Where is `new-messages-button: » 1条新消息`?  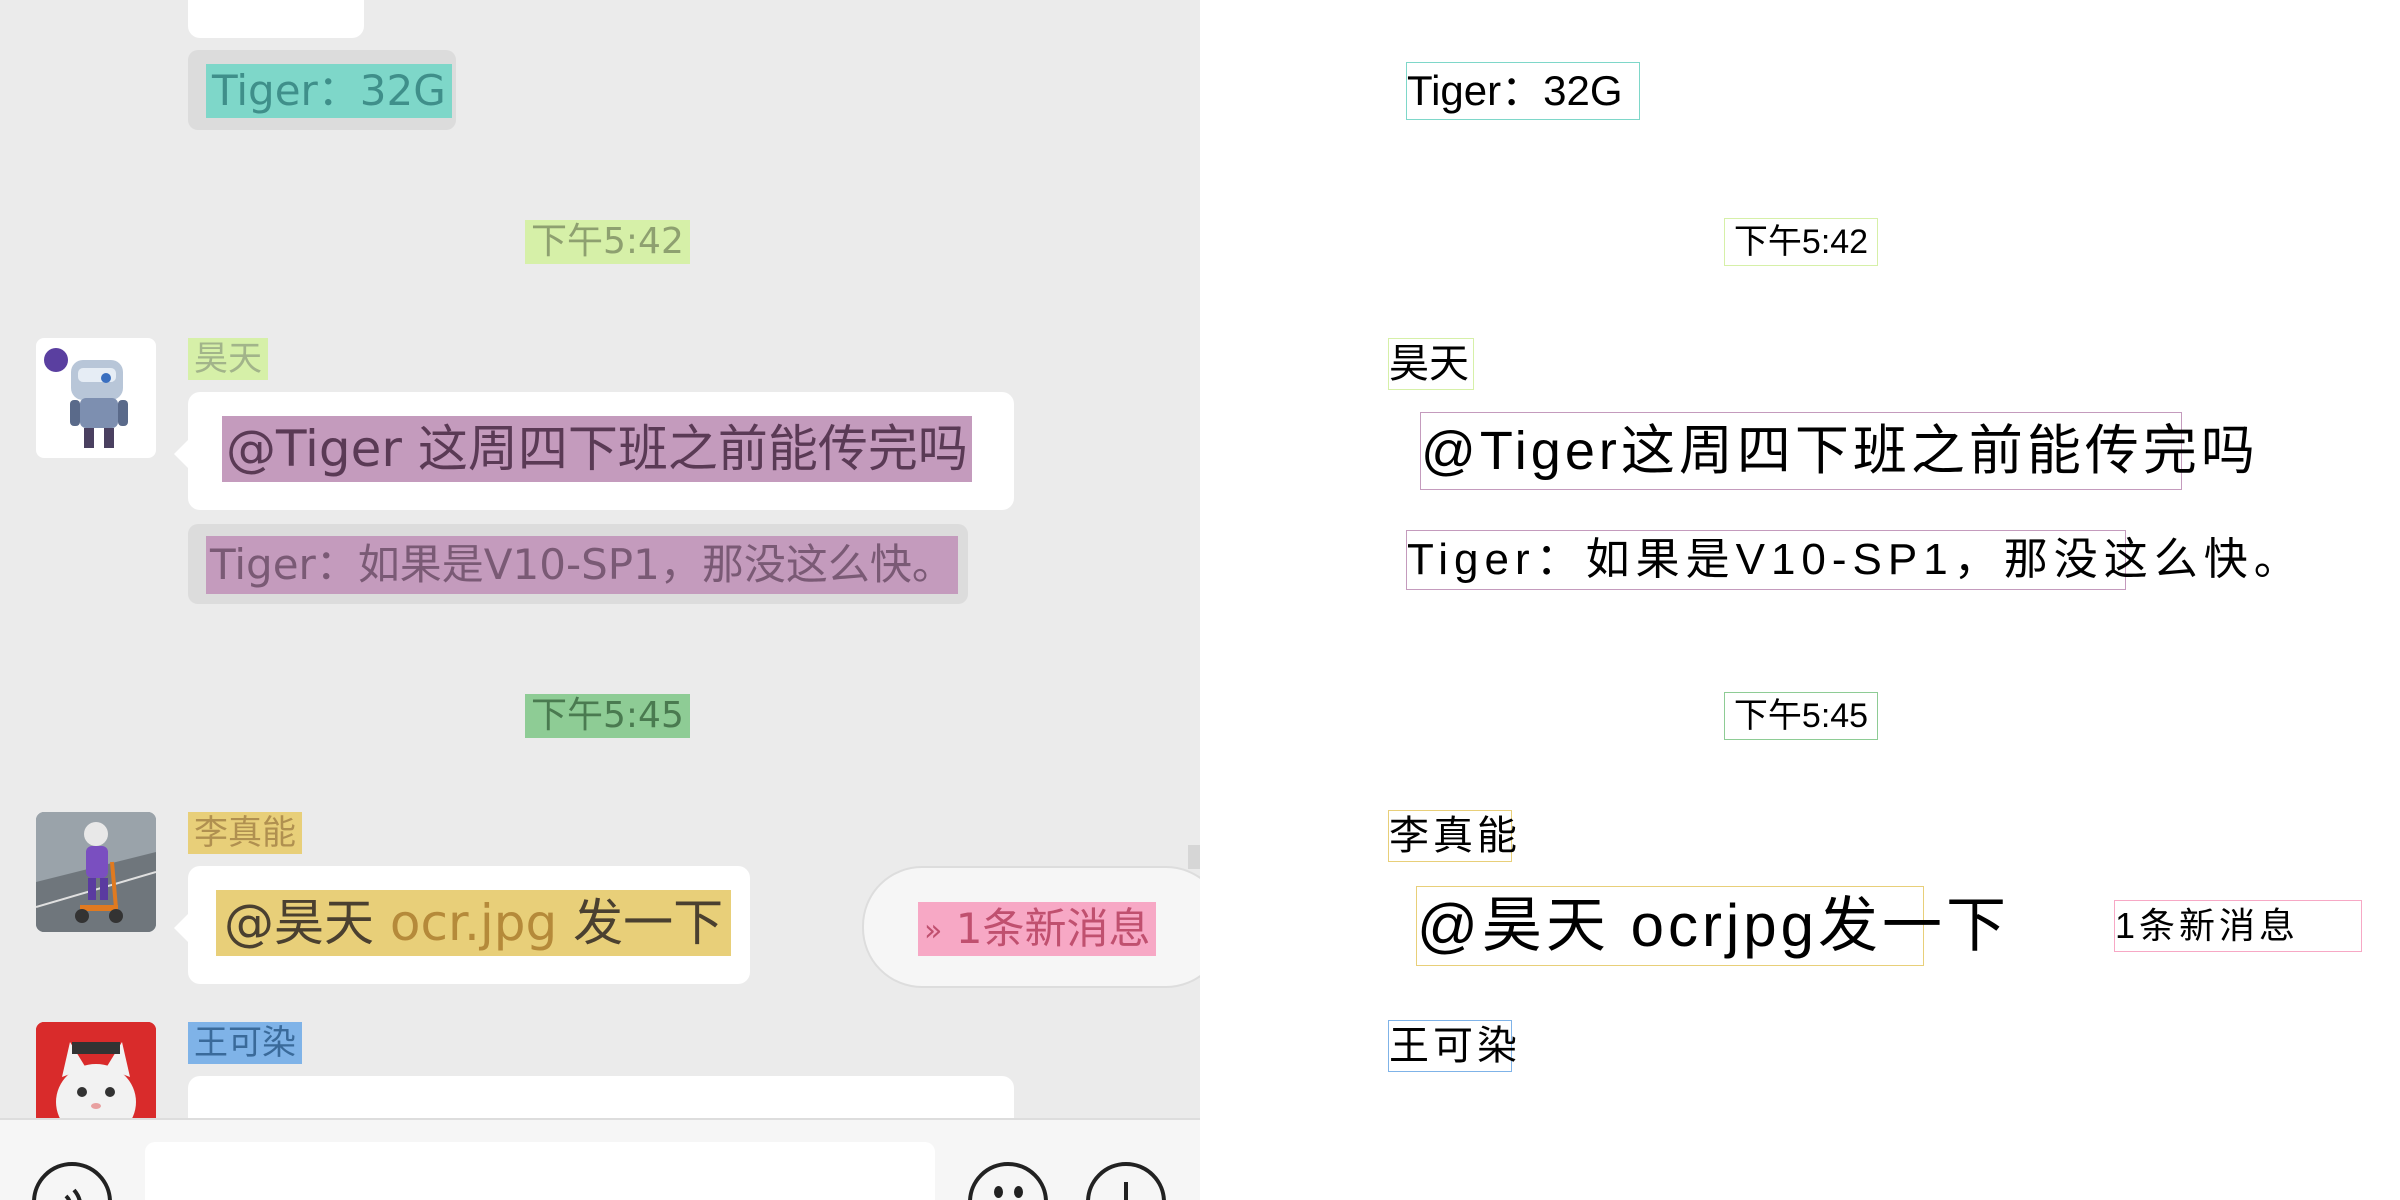 new-messages-button: » 1条新消息 is located at coordinates (1031, 927).